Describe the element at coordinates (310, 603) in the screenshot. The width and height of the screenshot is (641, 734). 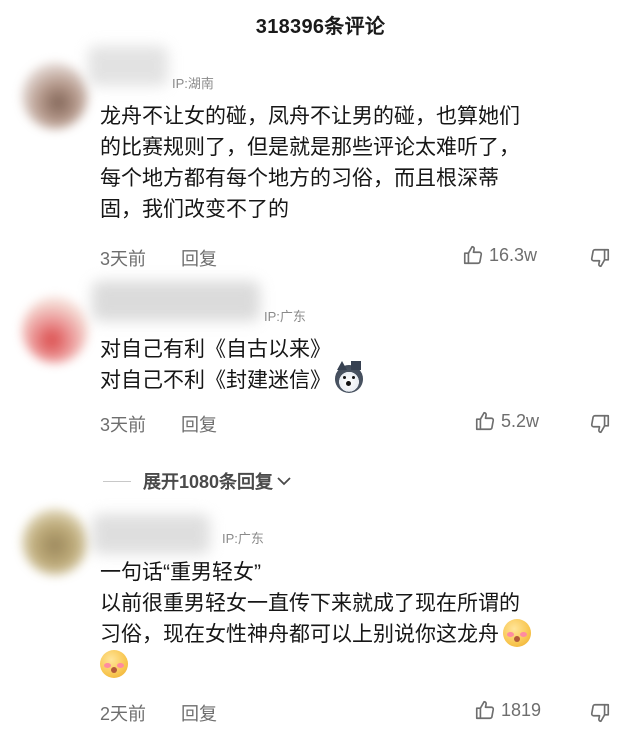
I see `comment-line: 以前很重男轻女一直传下来就成了现在所谓的` at that location.